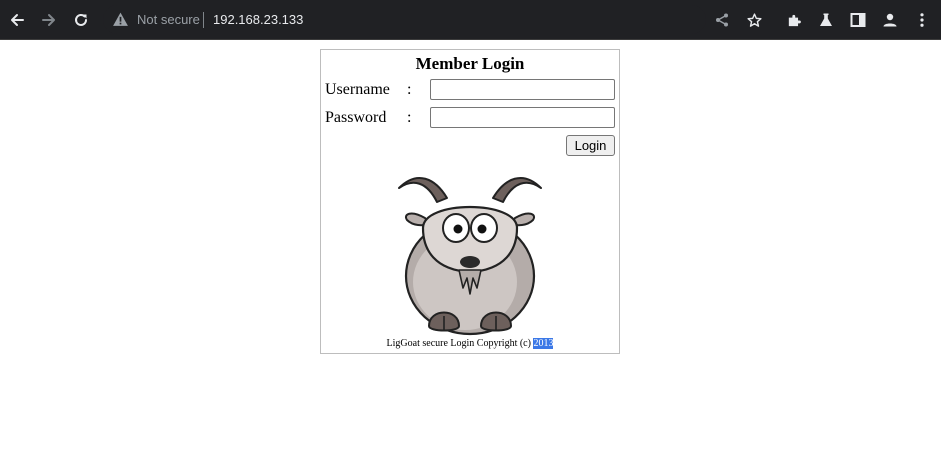 The height and width of the screenshot is (455, 941). What do you see at coordinates (522, 89) in the screenshot?
I see `username-input` at bounding box center [522, 89].